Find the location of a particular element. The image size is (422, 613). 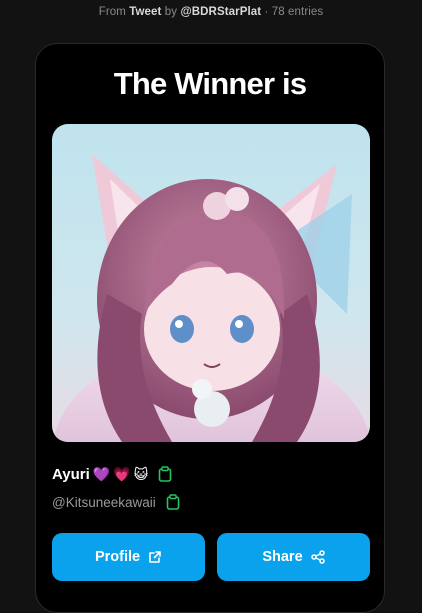

winner-handle-row: @Kitsuneekawaii is located at coordinates (116, 502).